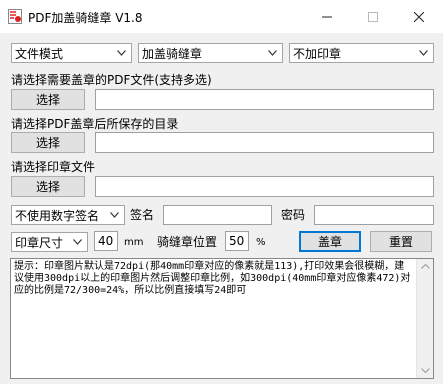 This screenshot has height=384, width=443. I want to click on vertical-scrollbar, so click(424, 318).